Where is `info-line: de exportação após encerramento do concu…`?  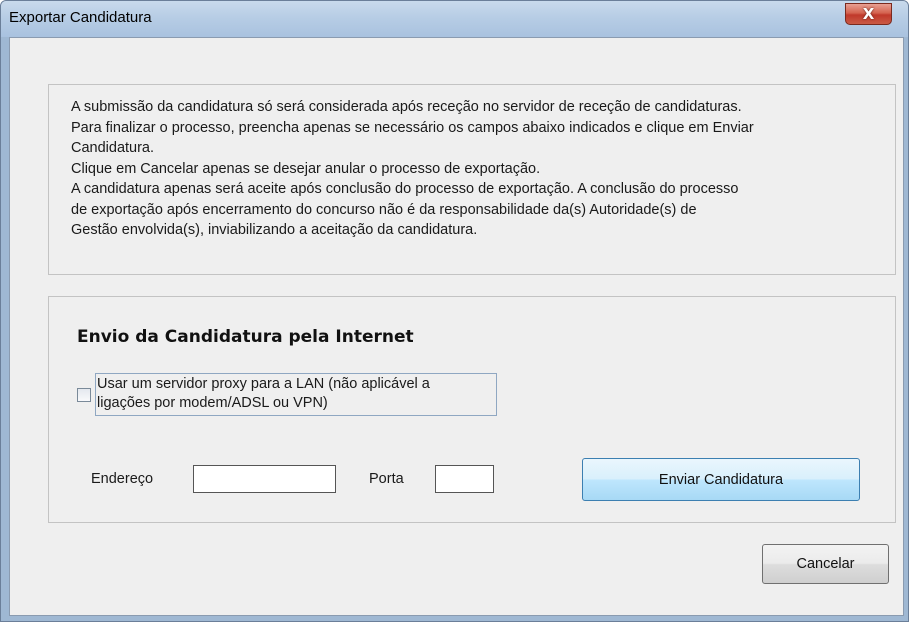 info-line: de exportação após encerramento do concu… is located at coordinates (384, 209).